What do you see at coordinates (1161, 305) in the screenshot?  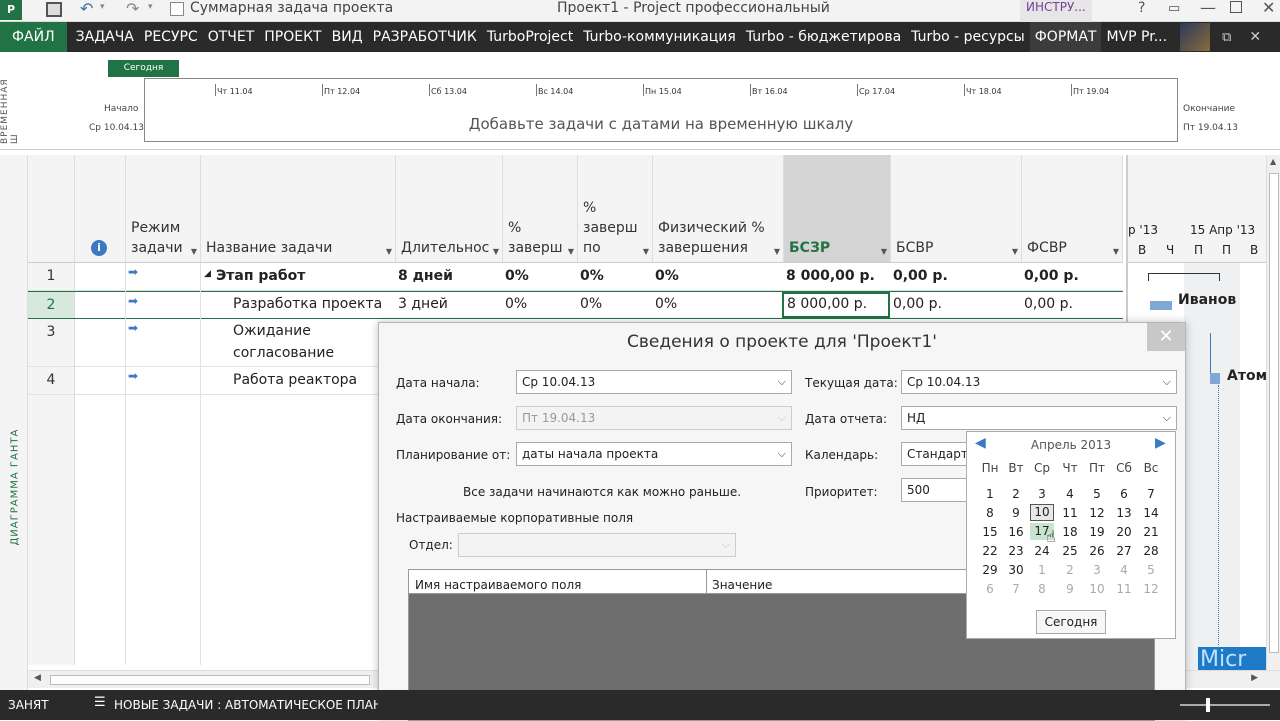 I see `task-bar` at bounding box center [1161, 305].